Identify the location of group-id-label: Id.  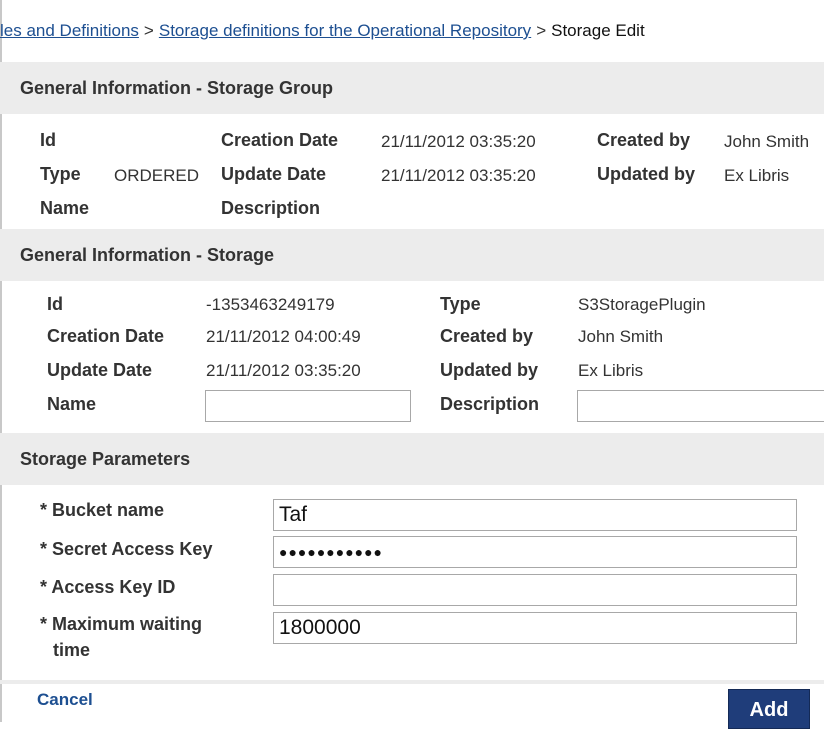
(48, 140).